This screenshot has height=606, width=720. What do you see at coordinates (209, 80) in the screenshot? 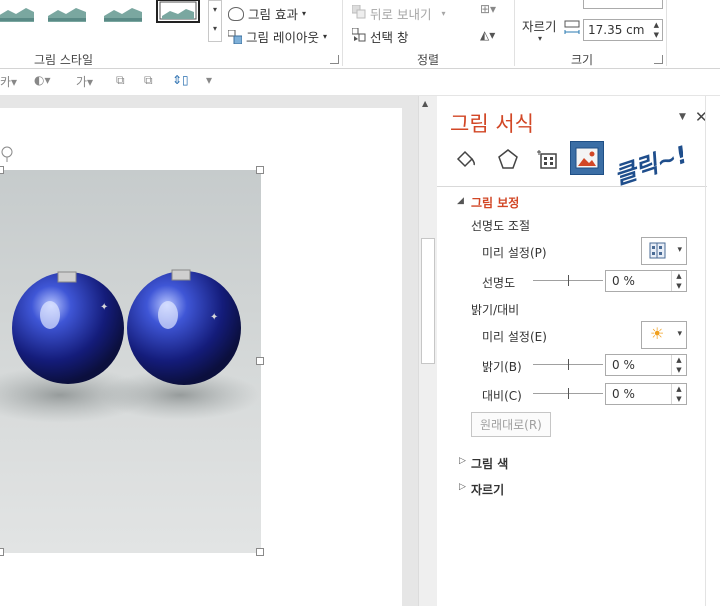
I see `toolbar-more-icon: ▾` at bounding box center [209, 80].